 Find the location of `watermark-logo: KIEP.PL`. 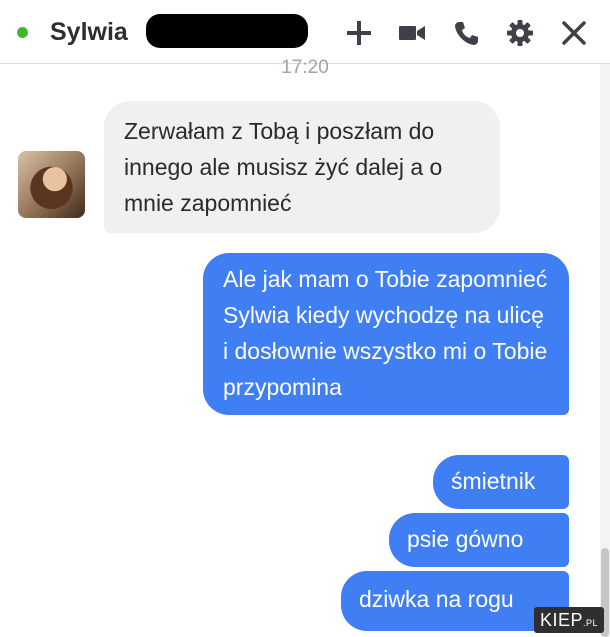

watermark-logo: KIEP.PL is located at coordinates (568, 620).